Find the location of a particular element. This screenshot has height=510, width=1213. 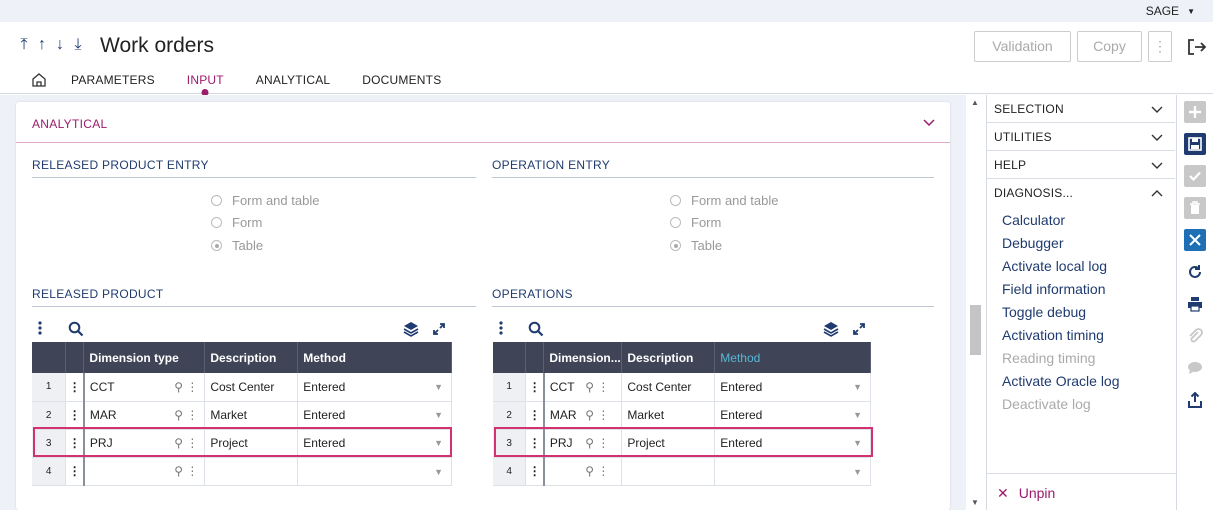

released-radio-form-table: Form and table is located at coordinates (265, 200).